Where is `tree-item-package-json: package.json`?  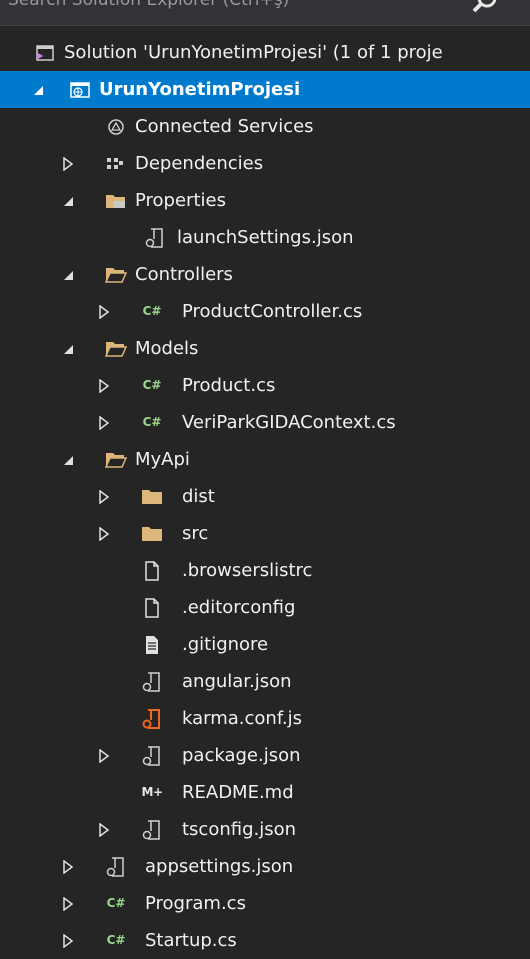
tree-item-package-json: package.json is located at coordinates (265, 755).